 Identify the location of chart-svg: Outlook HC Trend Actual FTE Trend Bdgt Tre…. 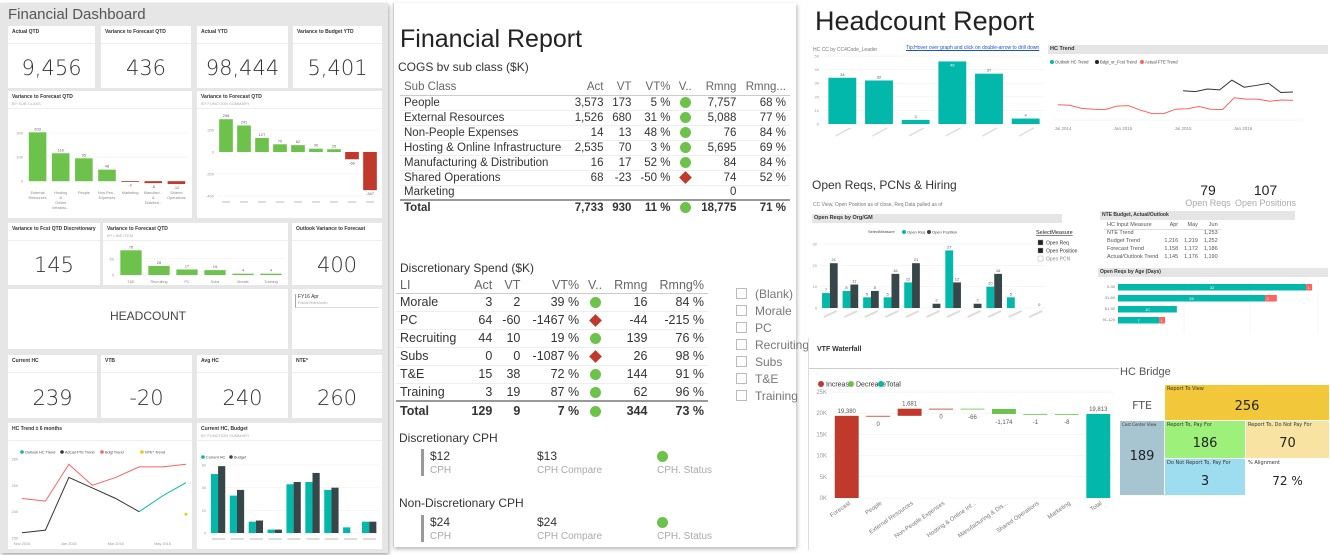
(100, 498).